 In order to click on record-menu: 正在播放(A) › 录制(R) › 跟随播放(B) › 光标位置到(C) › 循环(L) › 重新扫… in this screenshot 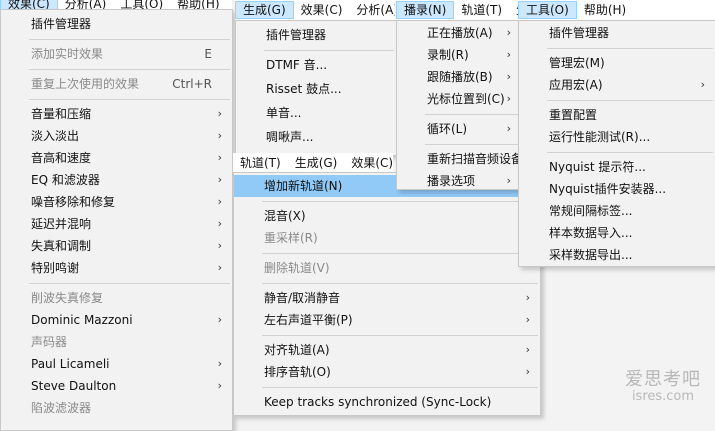, I will do `click(459, 105)`.